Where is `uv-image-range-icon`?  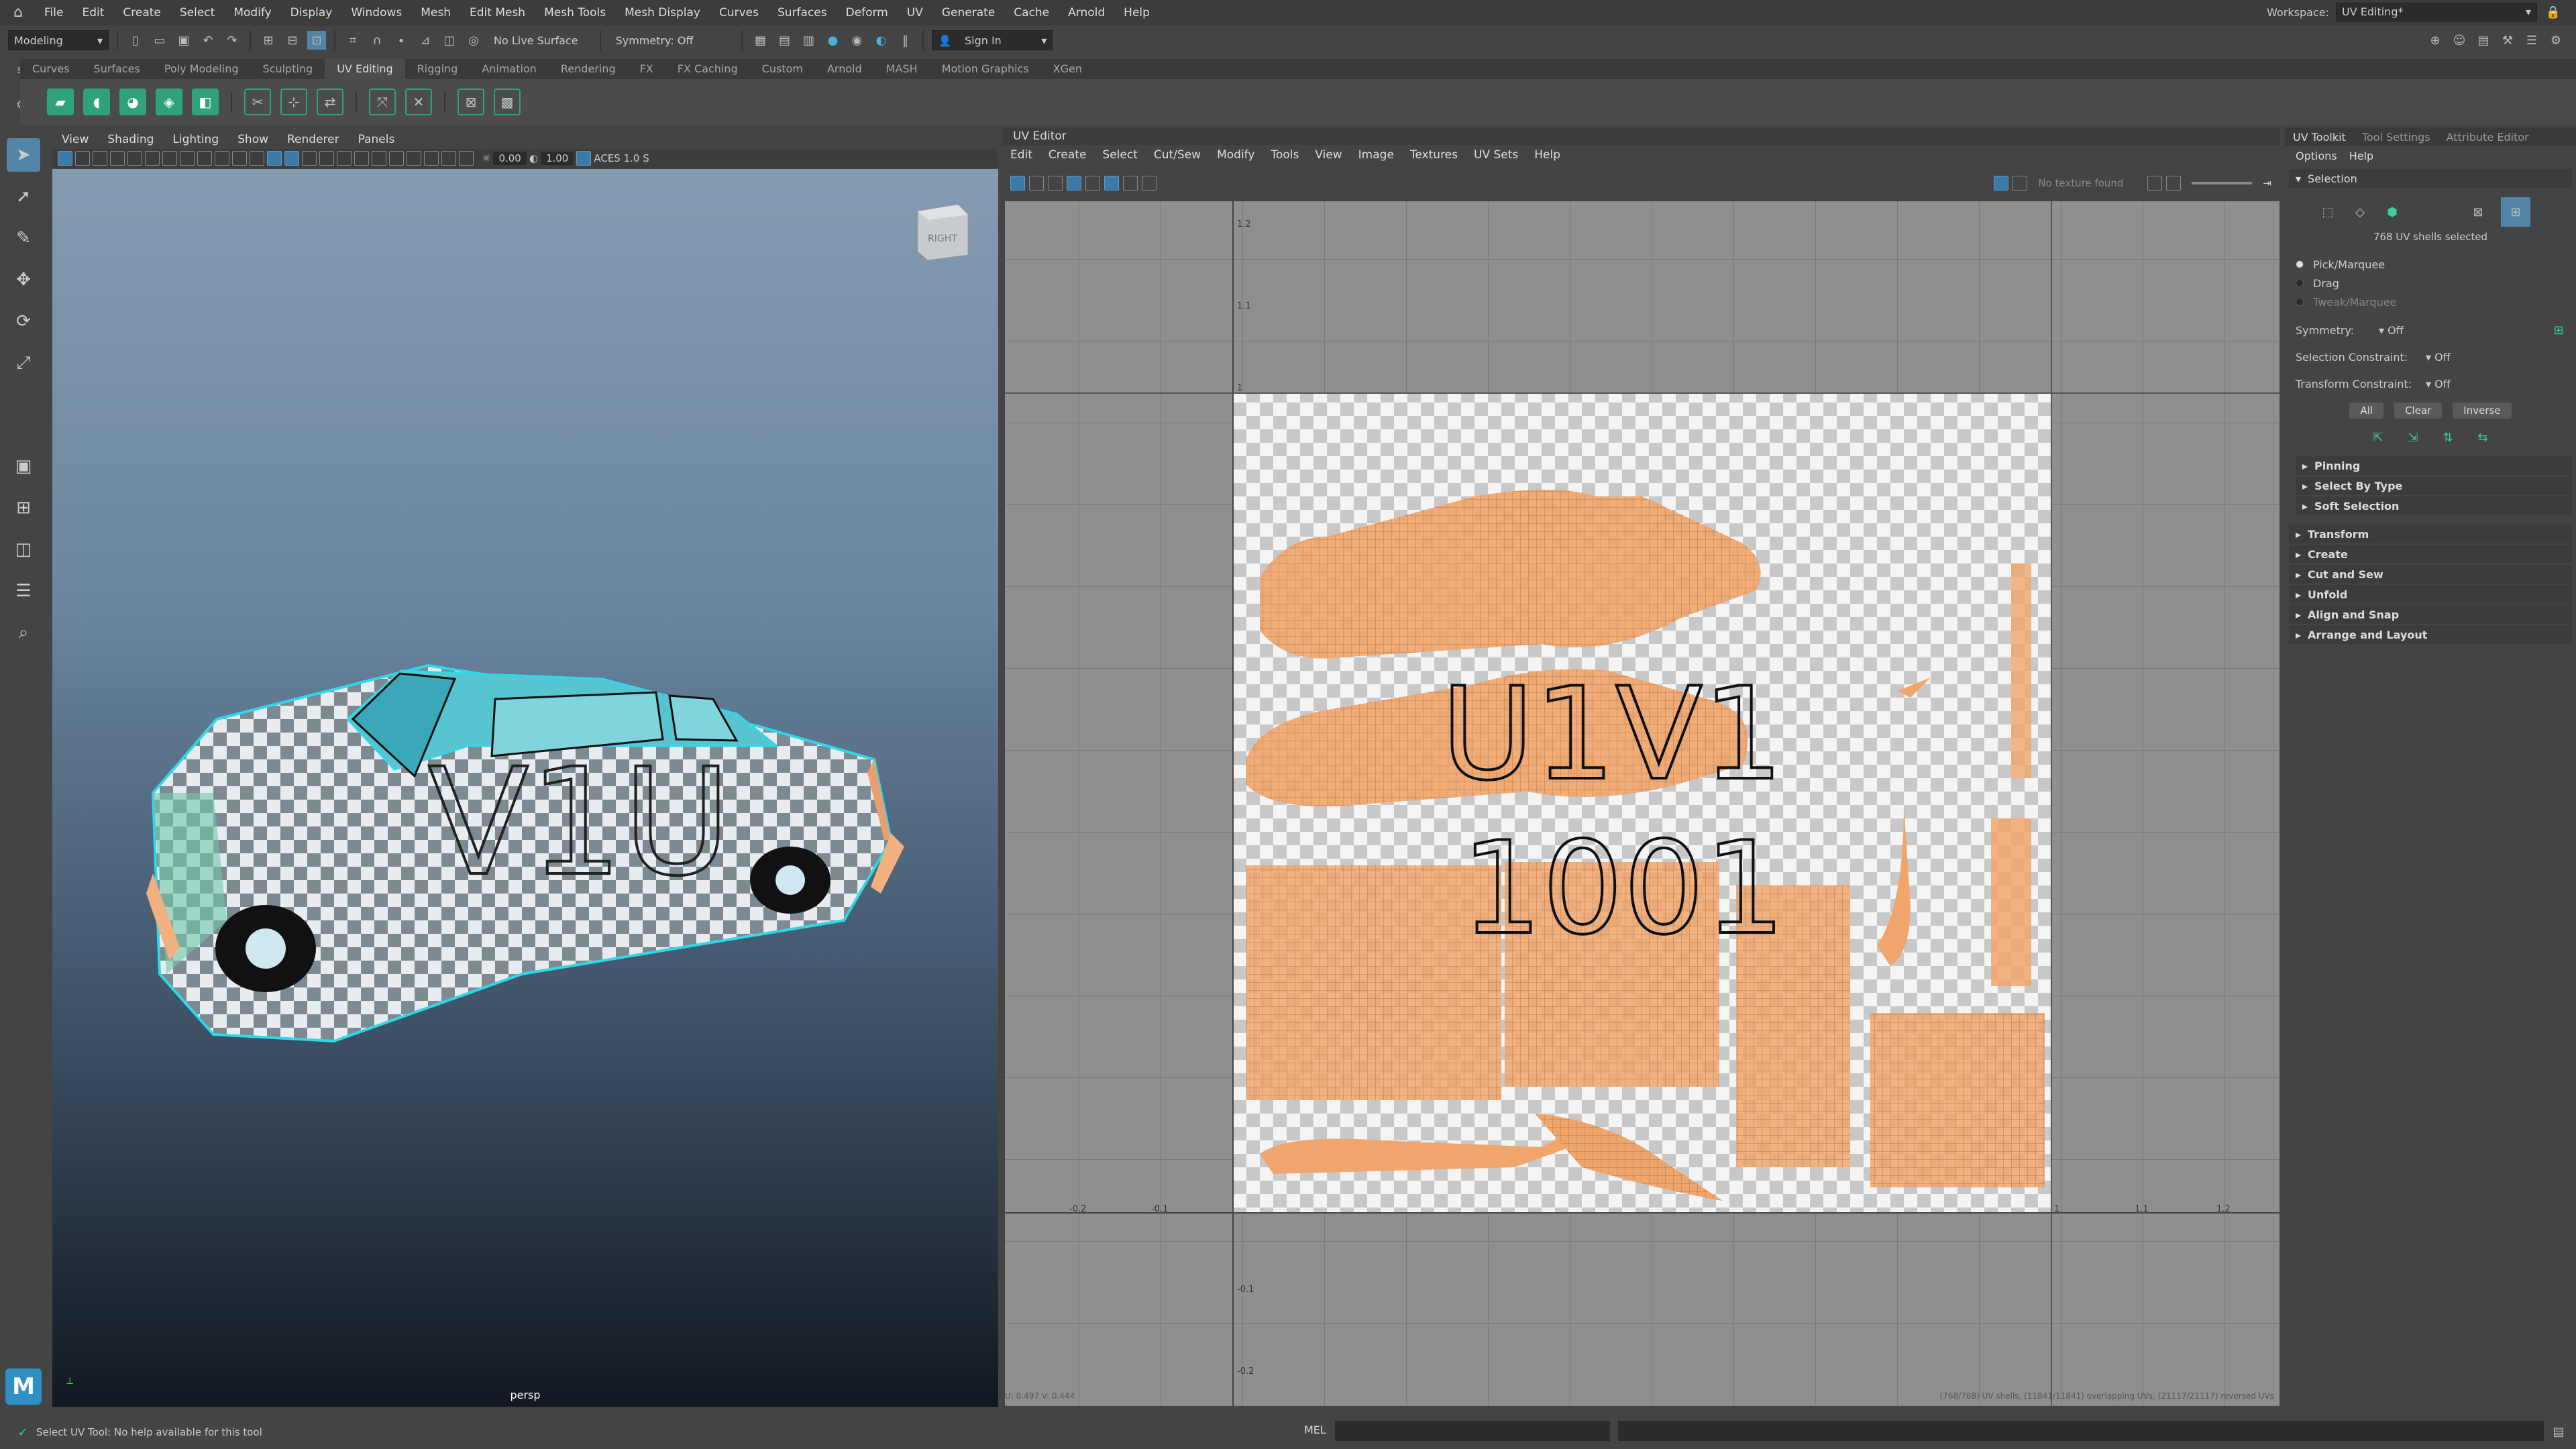
uv-image-range-icon is located at coordinates (2020, 183).